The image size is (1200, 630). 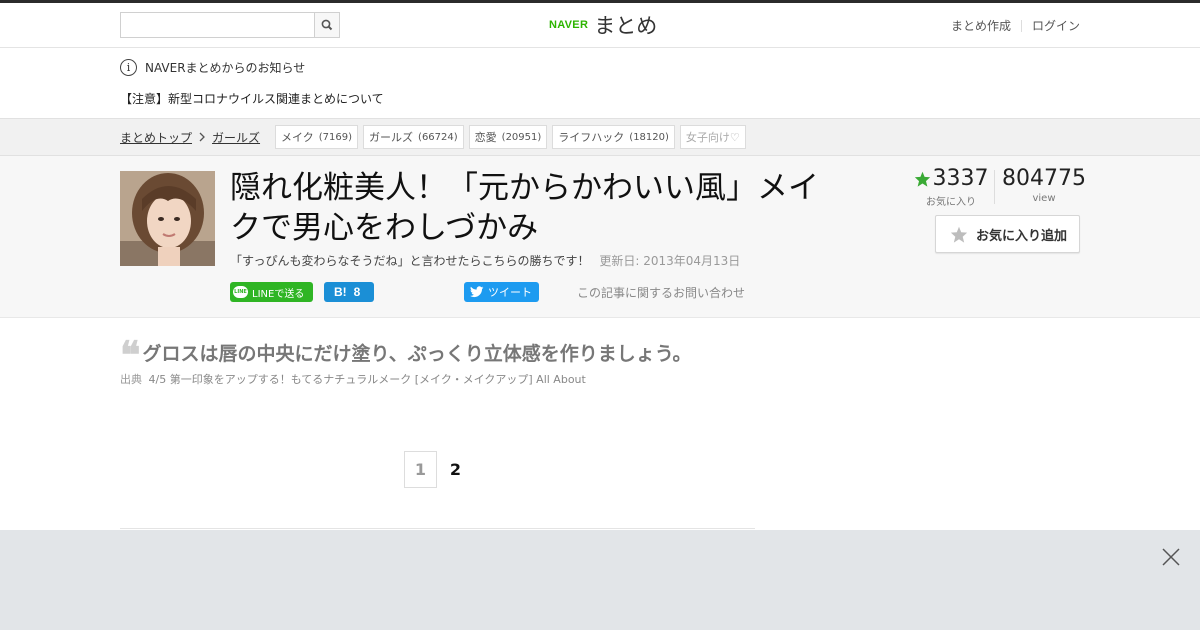 I want to click on tag-for-women: 女子向け♡, so click(x=712, y=137).